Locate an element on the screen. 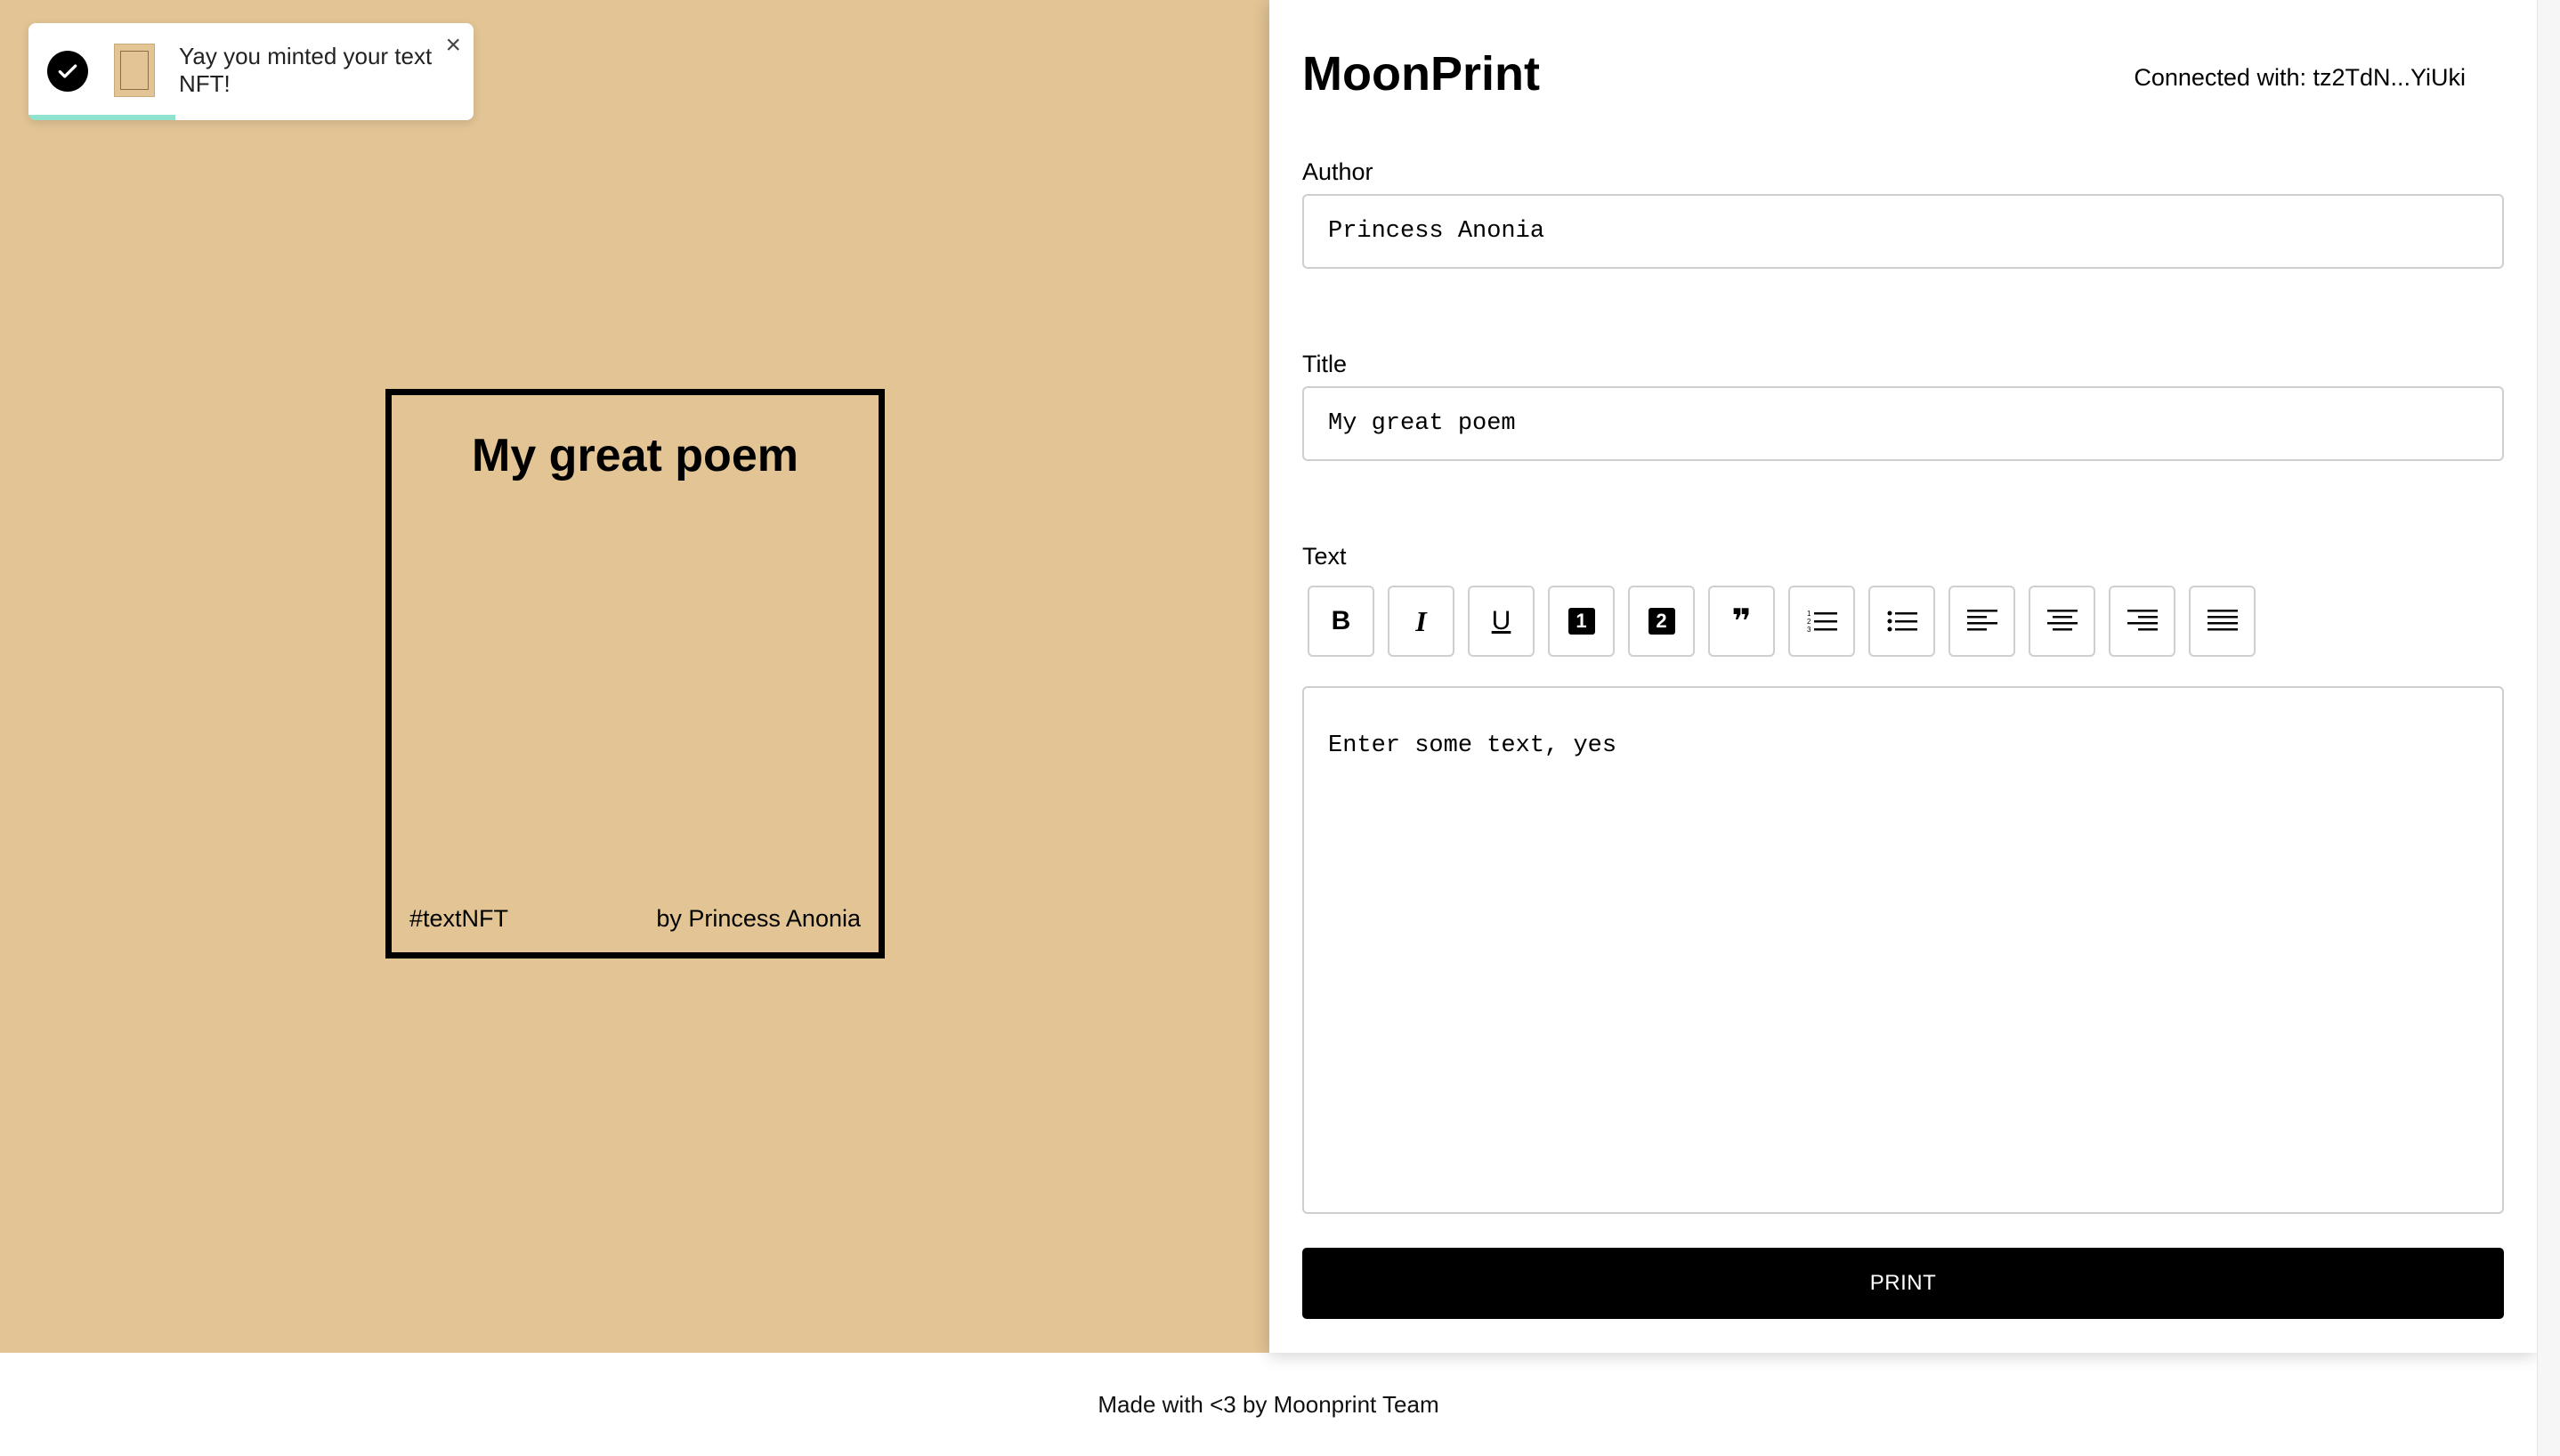  quote-icon: ❞ is located at coordinates (1742, 621).